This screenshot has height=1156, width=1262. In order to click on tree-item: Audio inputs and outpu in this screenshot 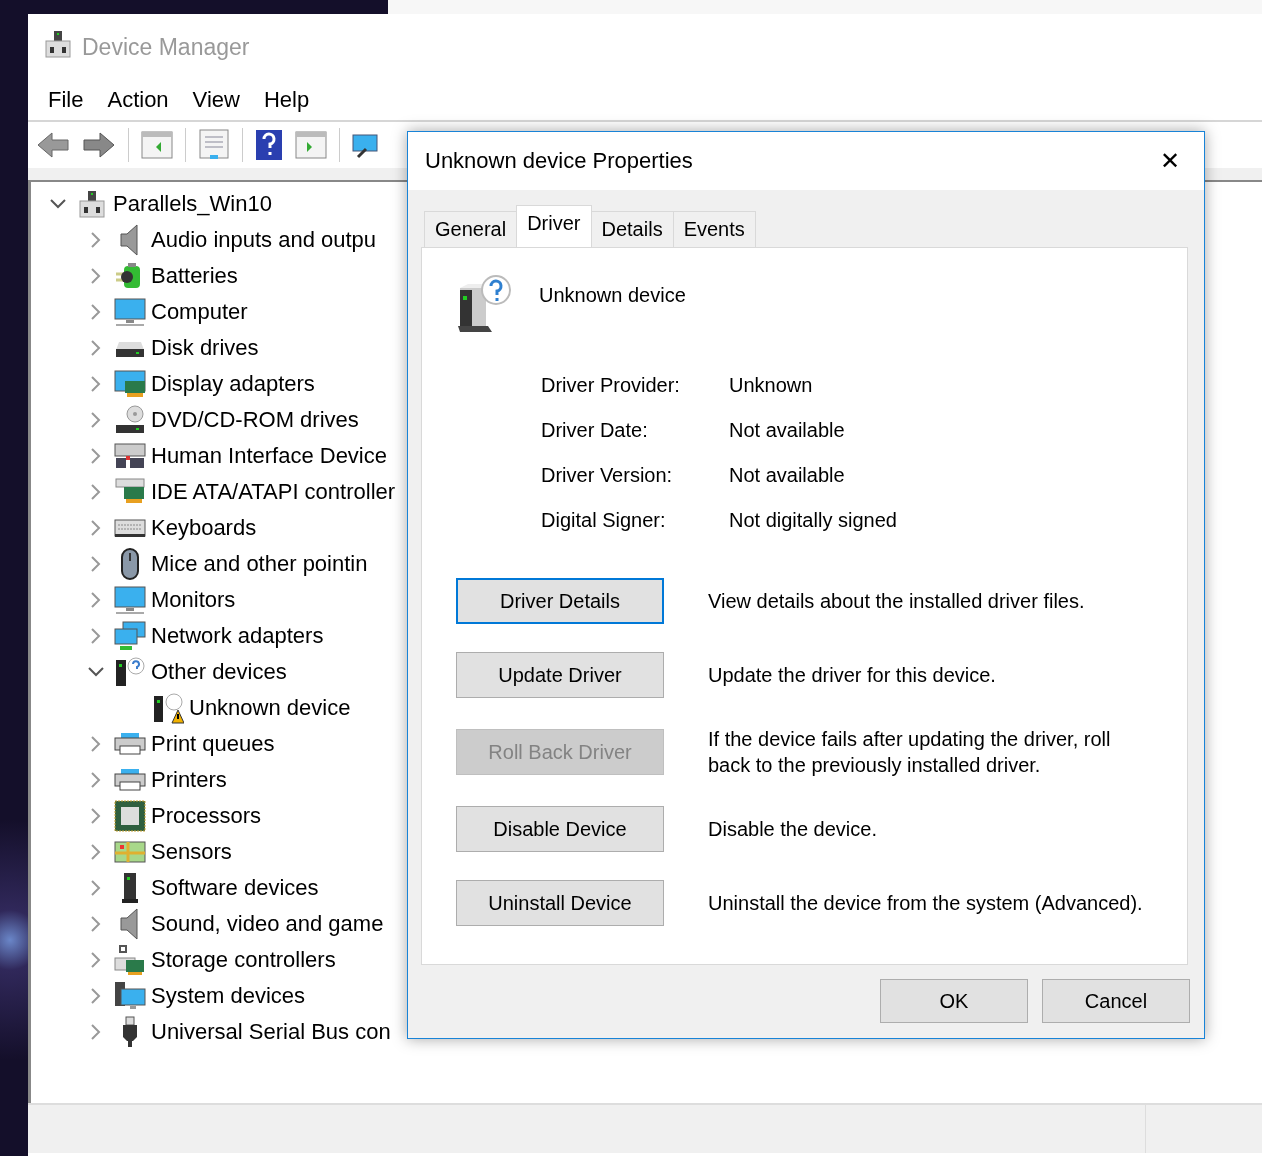, I will do `click(263, 240)`.